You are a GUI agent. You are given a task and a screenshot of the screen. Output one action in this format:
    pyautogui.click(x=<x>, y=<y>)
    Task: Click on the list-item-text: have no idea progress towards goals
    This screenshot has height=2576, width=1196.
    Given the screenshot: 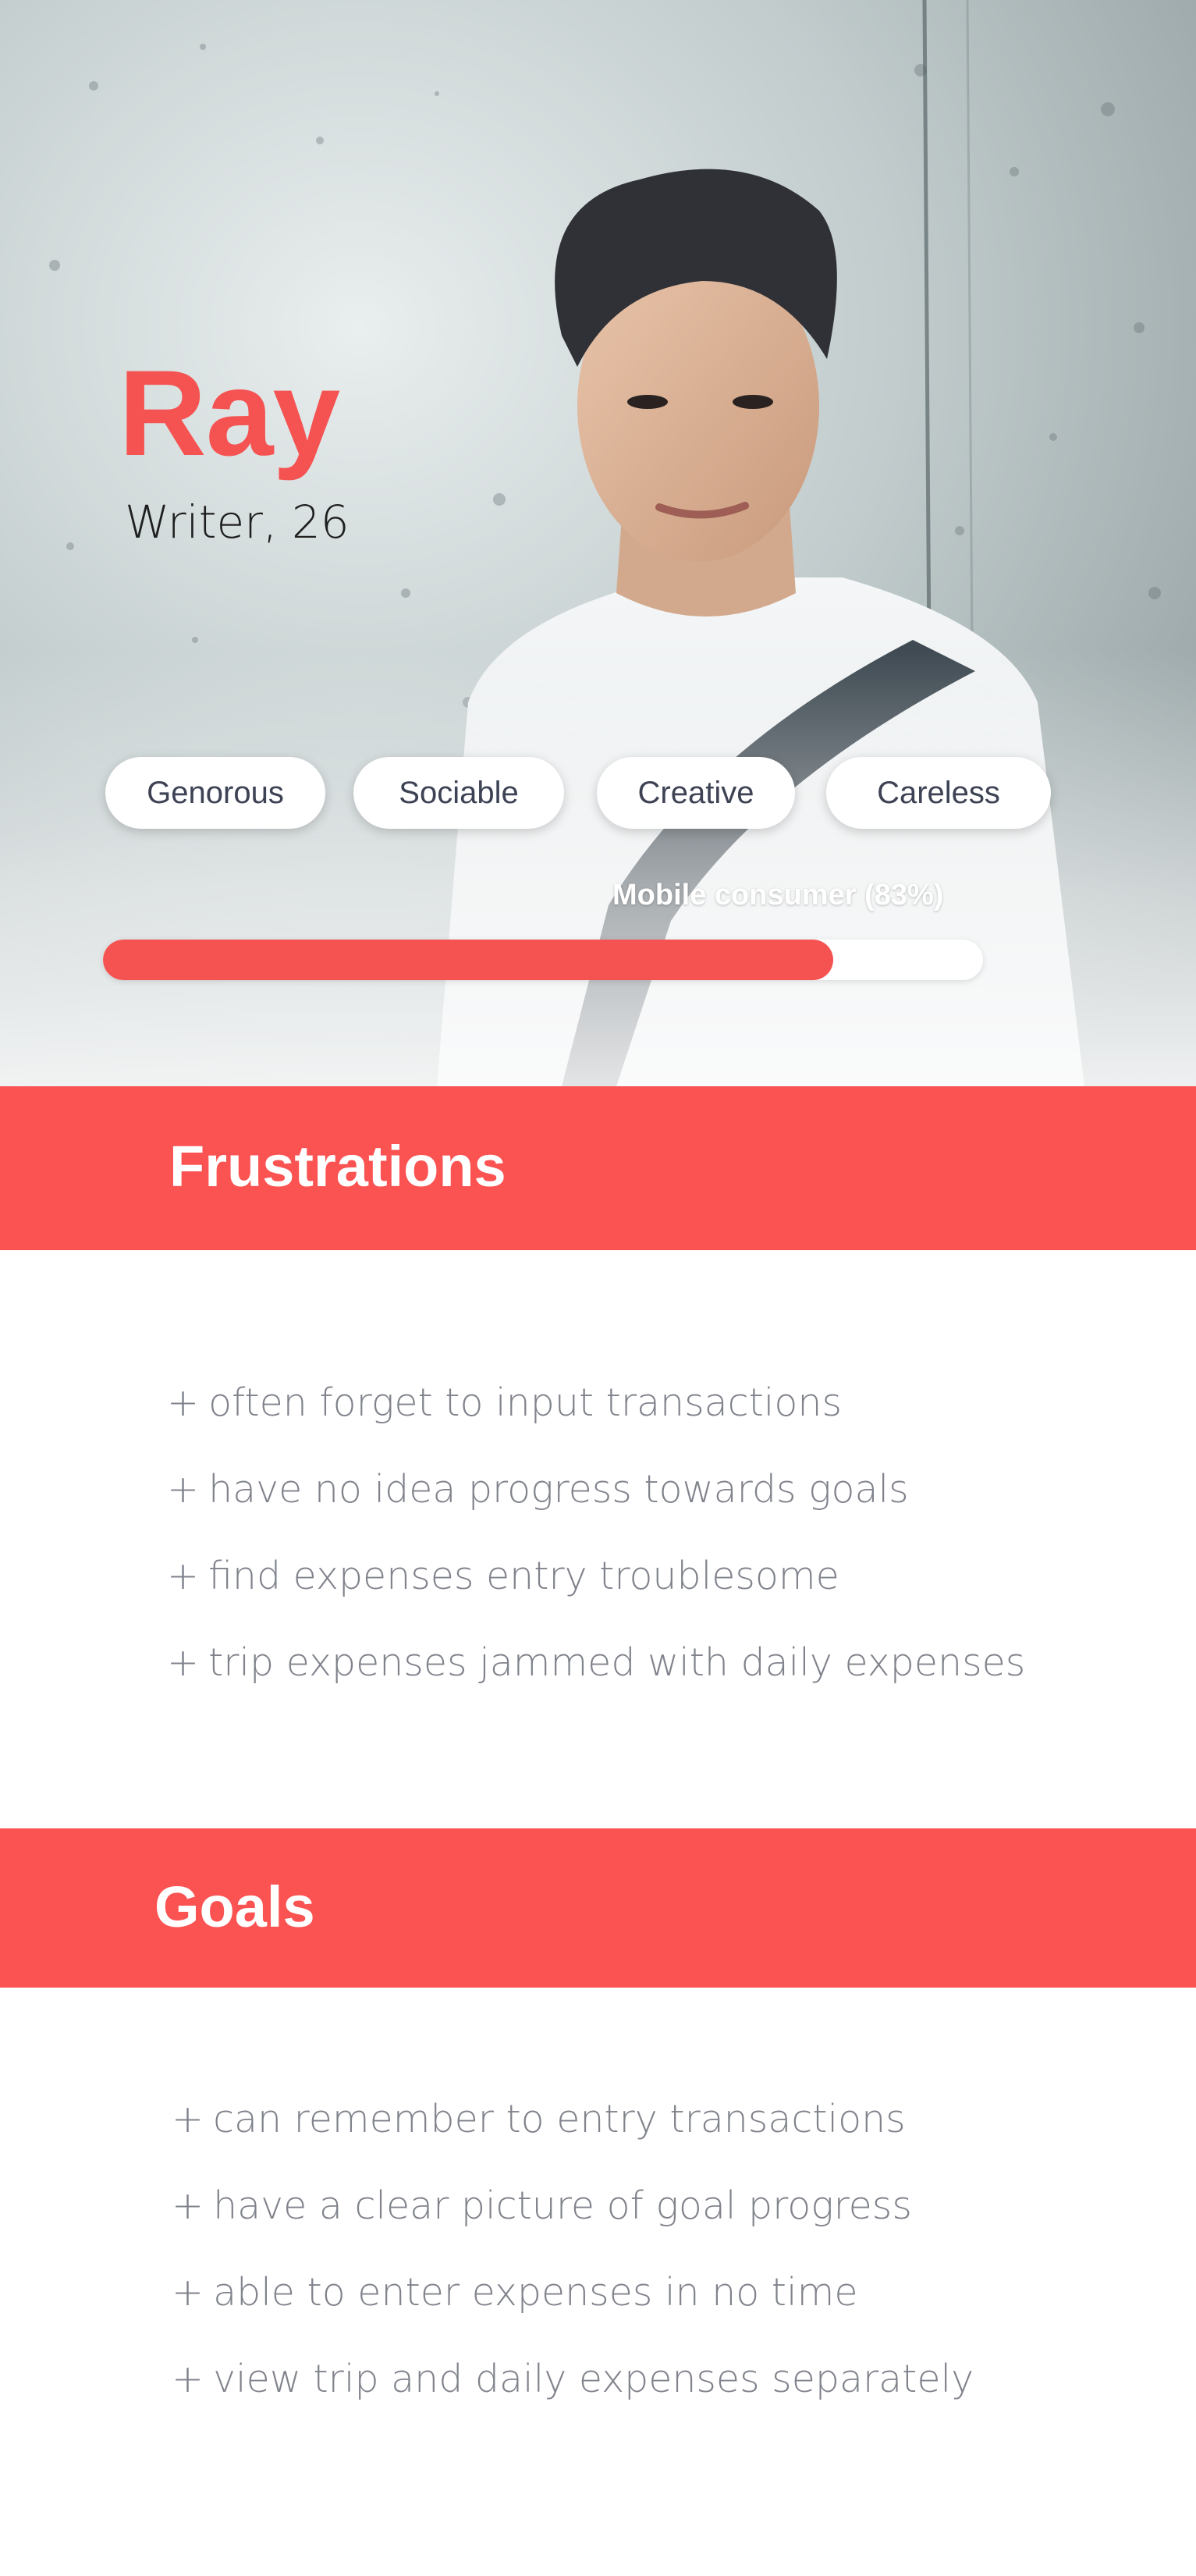 What is the action you would take?
    pyautogui.click(x=558, y=1489)
    